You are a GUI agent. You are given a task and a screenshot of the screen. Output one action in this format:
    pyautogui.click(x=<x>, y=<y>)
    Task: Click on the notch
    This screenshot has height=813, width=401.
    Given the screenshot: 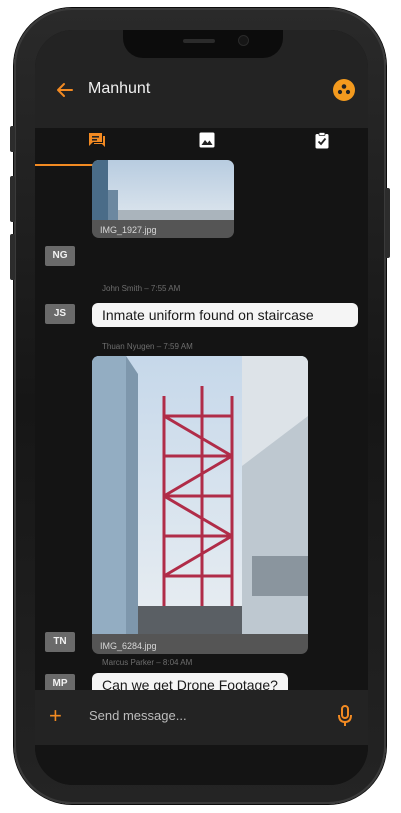 What is the action you would take?
    pyautogui.click(x=203, y=44)
    